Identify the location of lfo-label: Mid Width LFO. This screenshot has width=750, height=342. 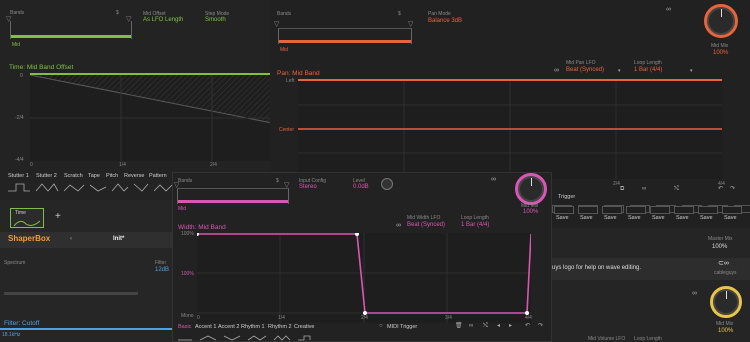
(424, 218).